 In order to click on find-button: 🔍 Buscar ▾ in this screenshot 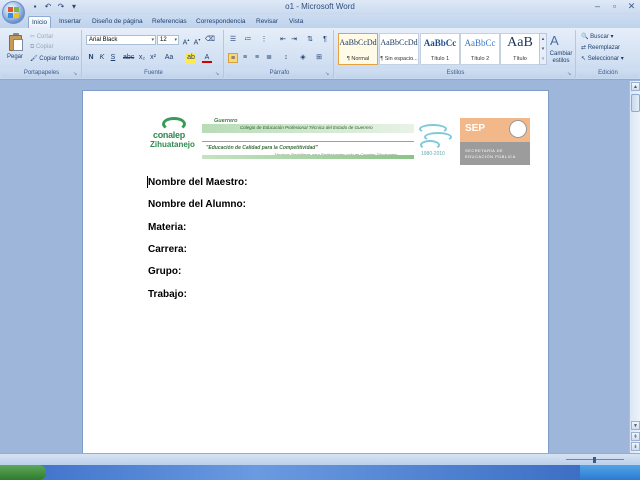, I will do `click(597, 36)`.